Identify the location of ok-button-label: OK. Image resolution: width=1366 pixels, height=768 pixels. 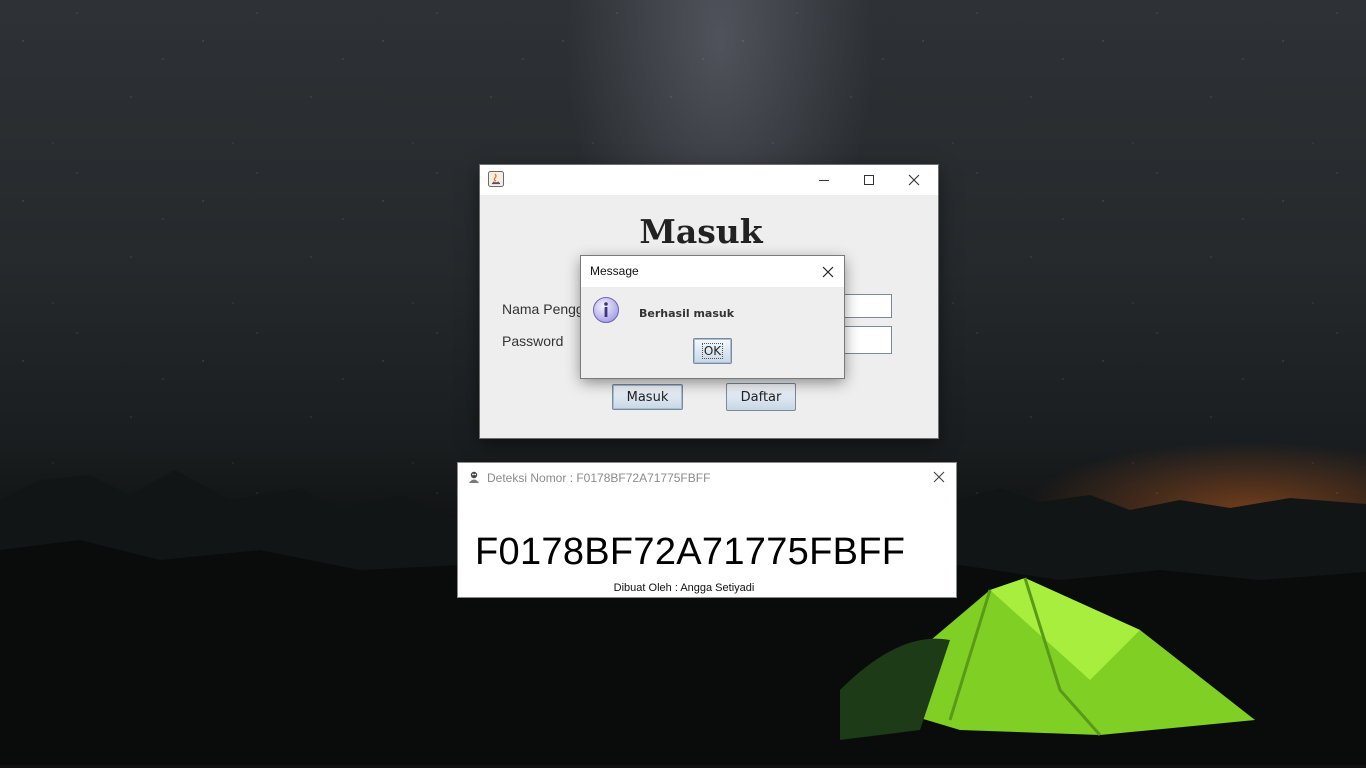
(712, 351).